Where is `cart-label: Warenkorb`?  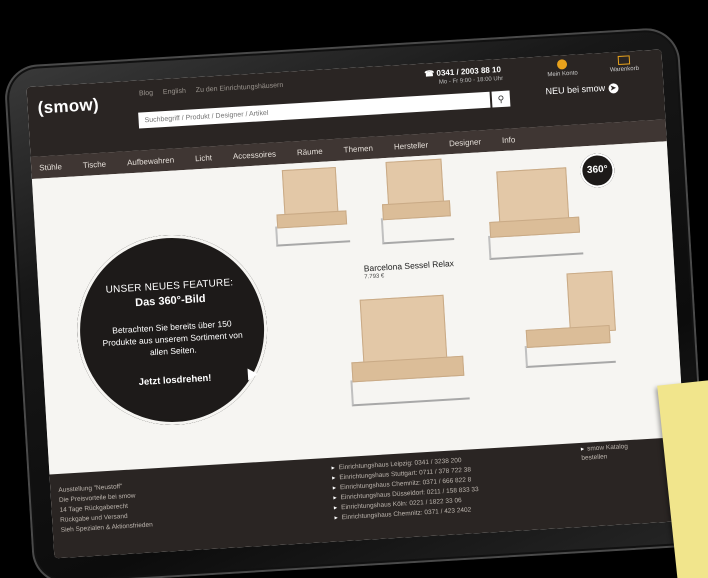
cart-label: Warenkorb is located at coordinates (624, 69).